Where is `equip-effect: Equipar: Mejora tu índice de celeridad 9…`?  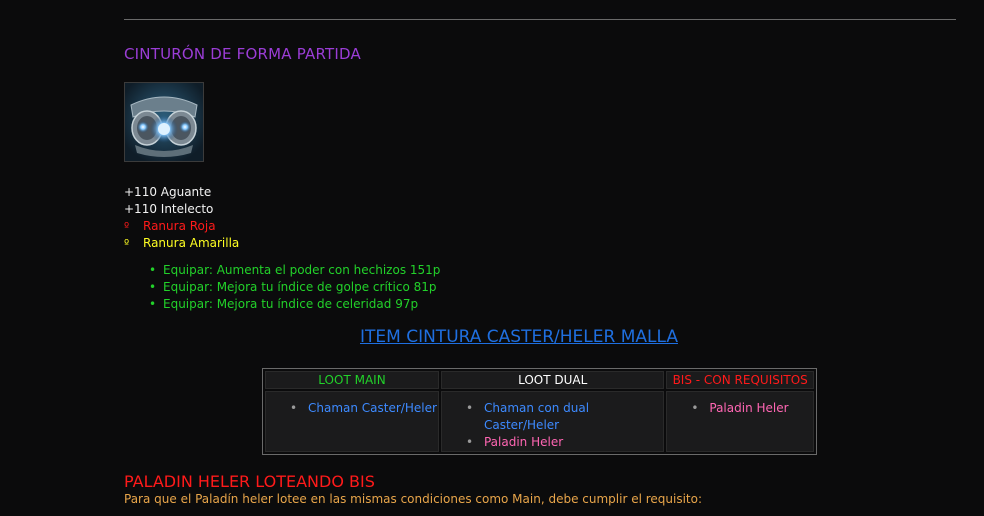
equip-effect: Equipar: Mejora tu índice de celeridad 9… is located at coordinates (294, 304).